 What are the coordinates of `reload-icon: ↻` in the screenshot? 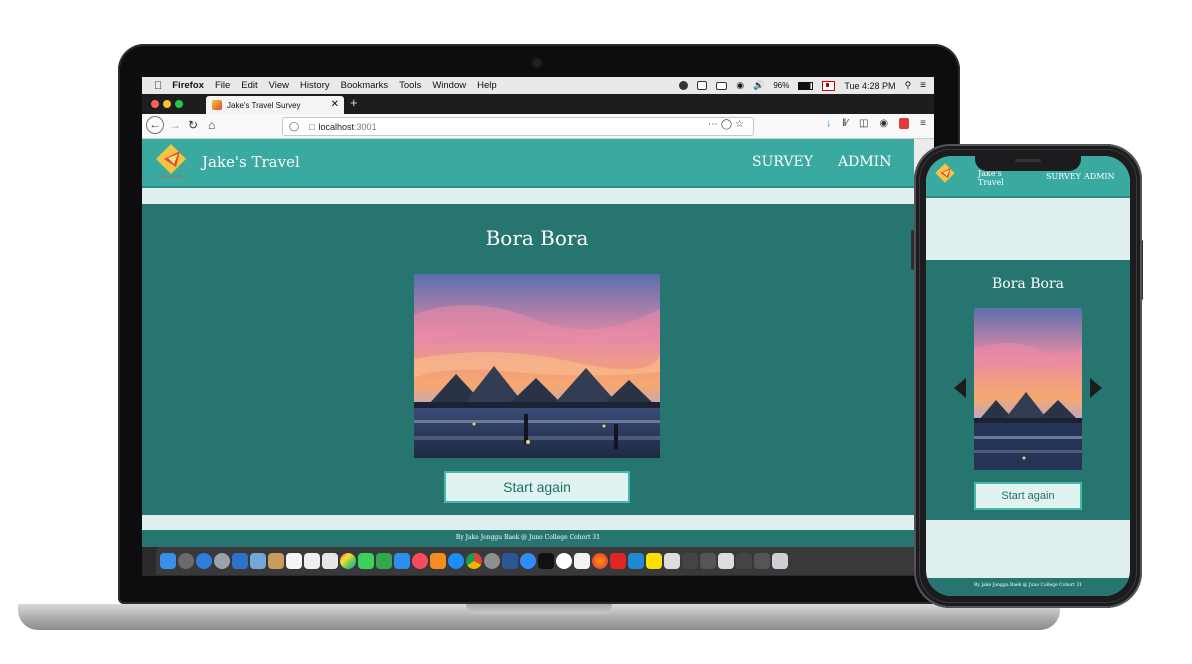 It's located at (193, 125).